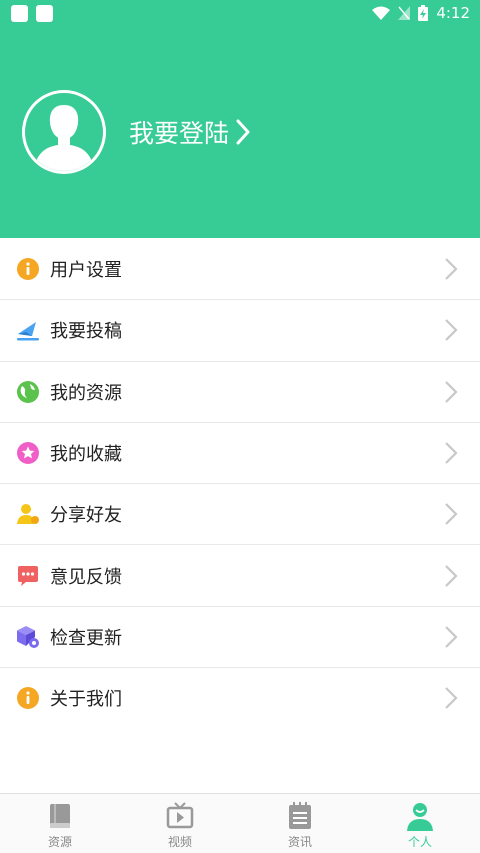 The width and height of the screenshot is (480, 853). What do you see at coordinates (423, 13) in the screenshot?
I see `battery-icon` at bounding box center [423, 13].